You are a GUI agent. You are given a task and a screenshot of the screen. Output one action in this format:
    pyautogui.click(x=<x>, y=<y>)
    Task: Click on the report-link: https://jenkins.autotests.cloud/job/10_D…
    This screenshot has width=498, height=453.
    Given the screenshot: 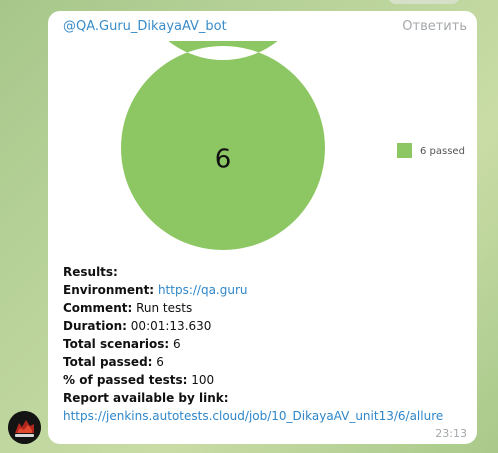 What is the action you would take?
    pyautogui.click(x=253, y=416)
    